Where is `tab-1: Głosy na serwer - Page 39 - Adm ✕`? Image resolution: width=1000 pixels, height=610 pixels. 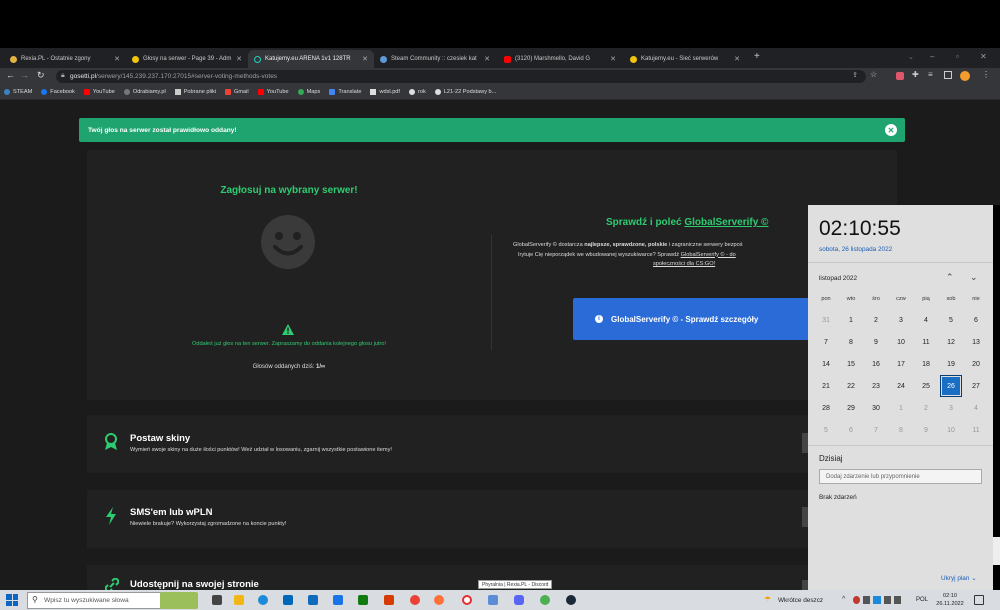 tab-1: Głosy na serwer - Page 39 - Adm ✕ is located at coordinates (187, 59).